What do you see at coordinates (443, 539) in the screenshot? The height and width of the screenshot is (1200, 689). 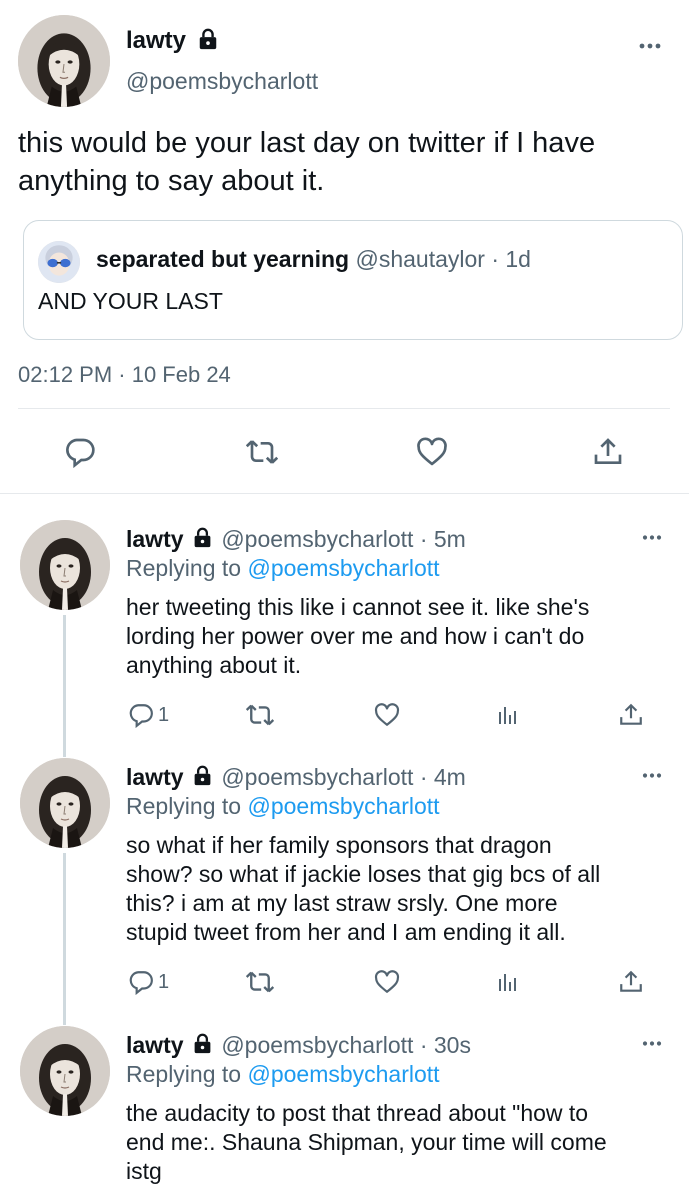 I see `tweet-time: · 5m` at bounding box center [443, 539].